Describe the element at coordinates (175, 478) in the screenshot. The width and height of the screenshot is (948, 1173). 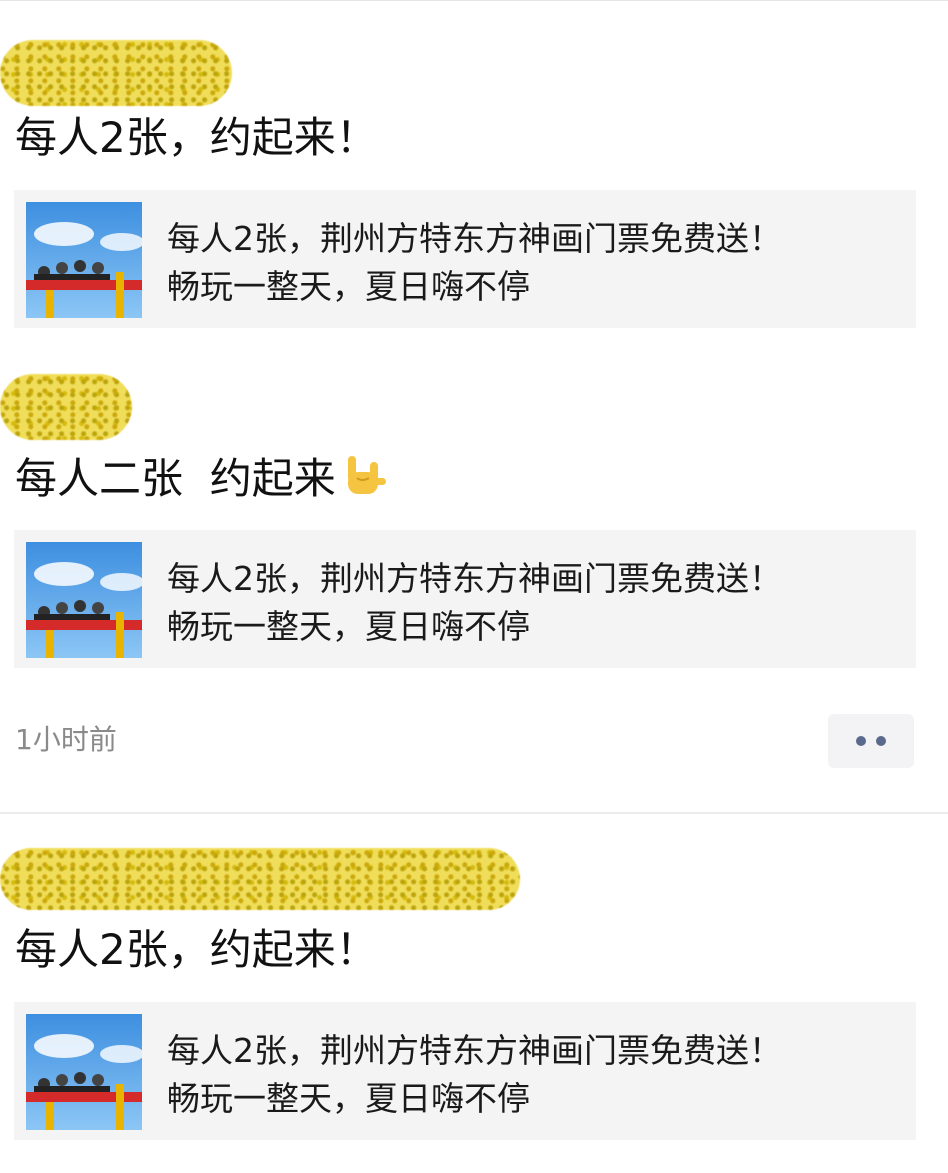
I see `post-text-content: 每人二张 约起来` at that location.